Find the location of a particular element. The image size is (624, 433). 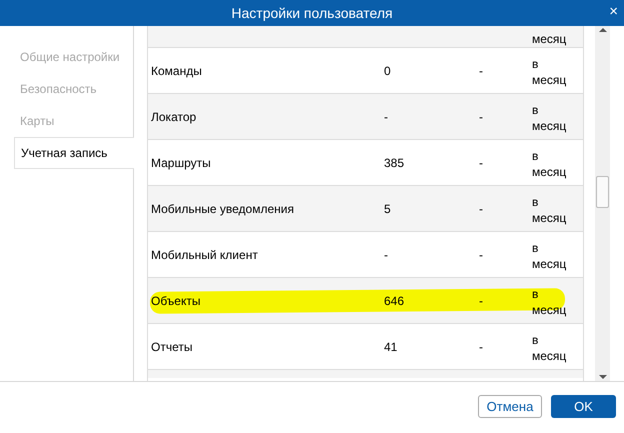

close-button: × is located at coordinates (613, 12).